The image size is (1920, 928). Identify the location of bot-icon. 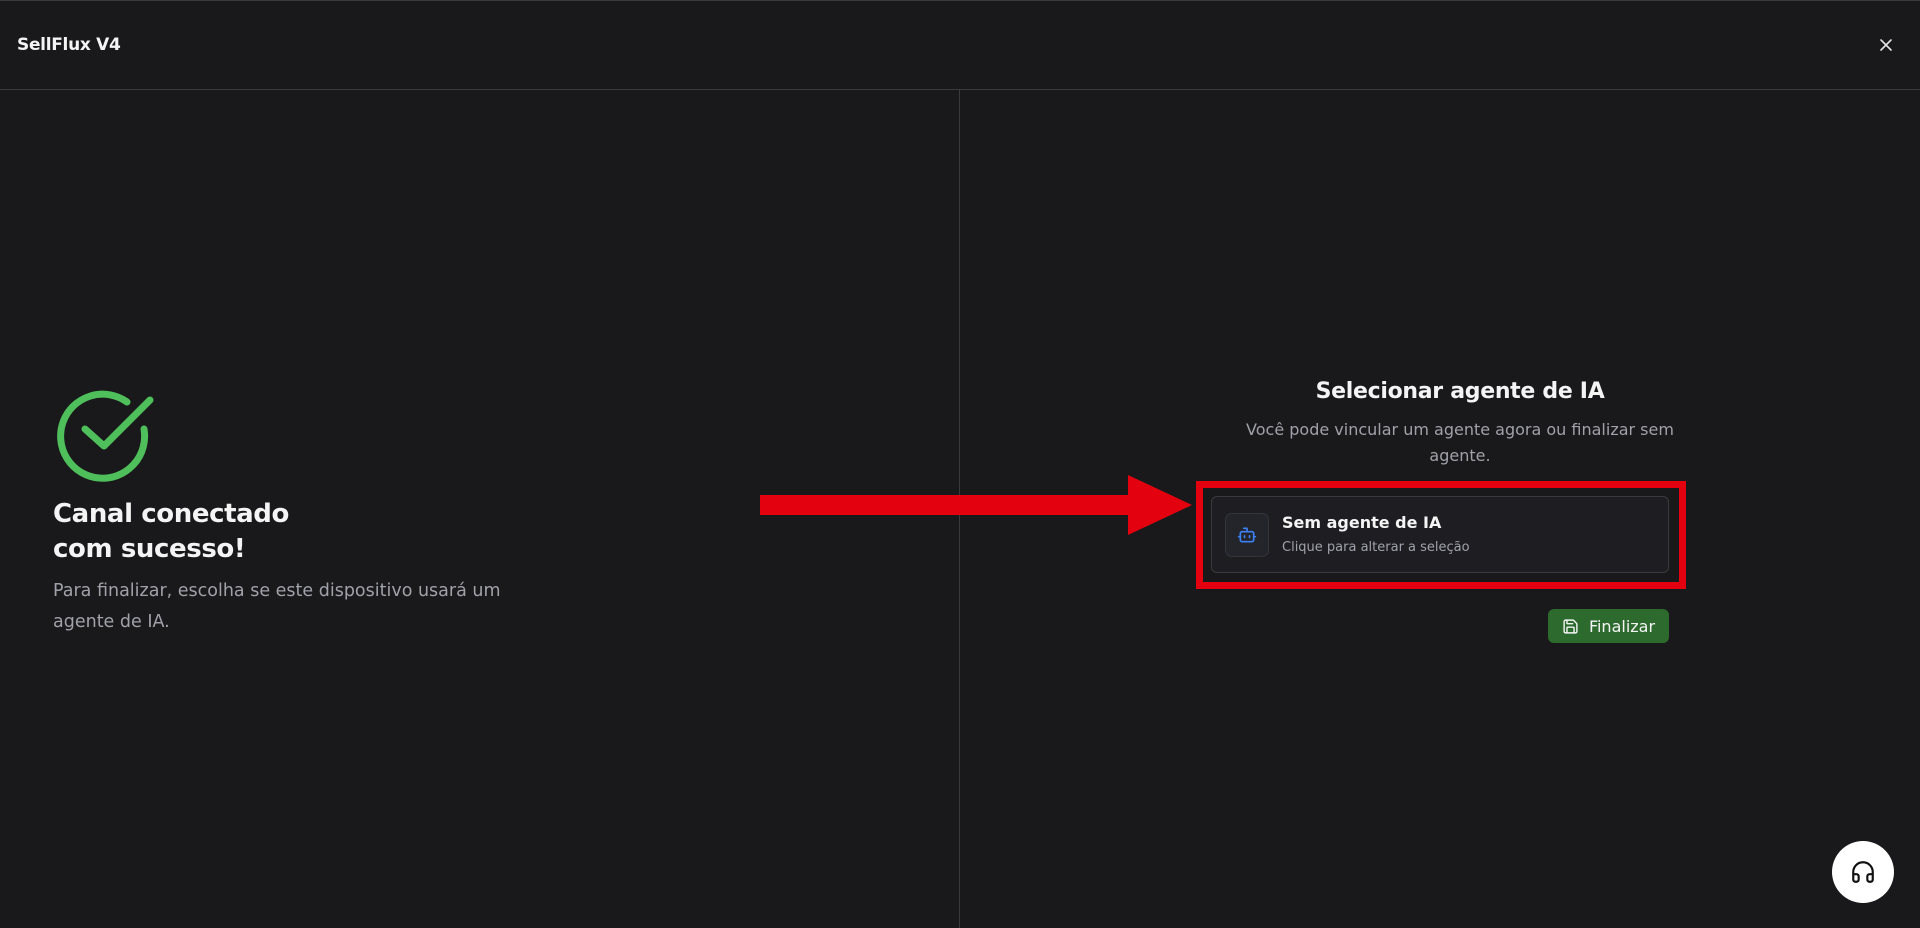
(1247, 535).